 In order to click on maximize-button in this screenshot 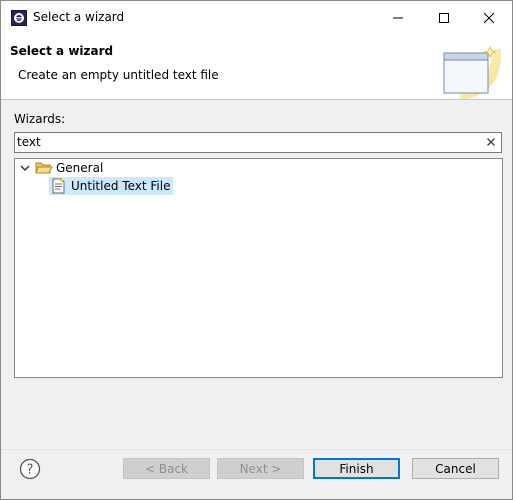, I will do `click(444, 18)`.